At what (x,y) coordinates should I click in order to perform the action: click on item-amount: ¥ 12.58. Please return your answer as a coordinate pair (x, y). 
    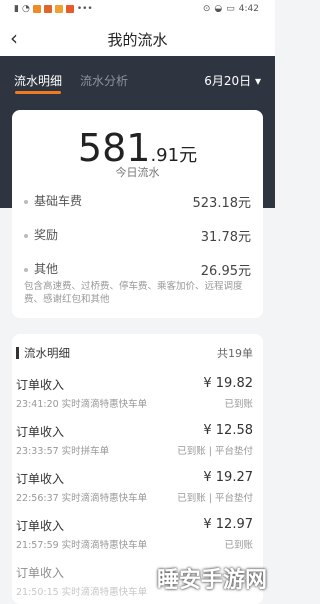
    Looking at the image, I should click on (228, 430).